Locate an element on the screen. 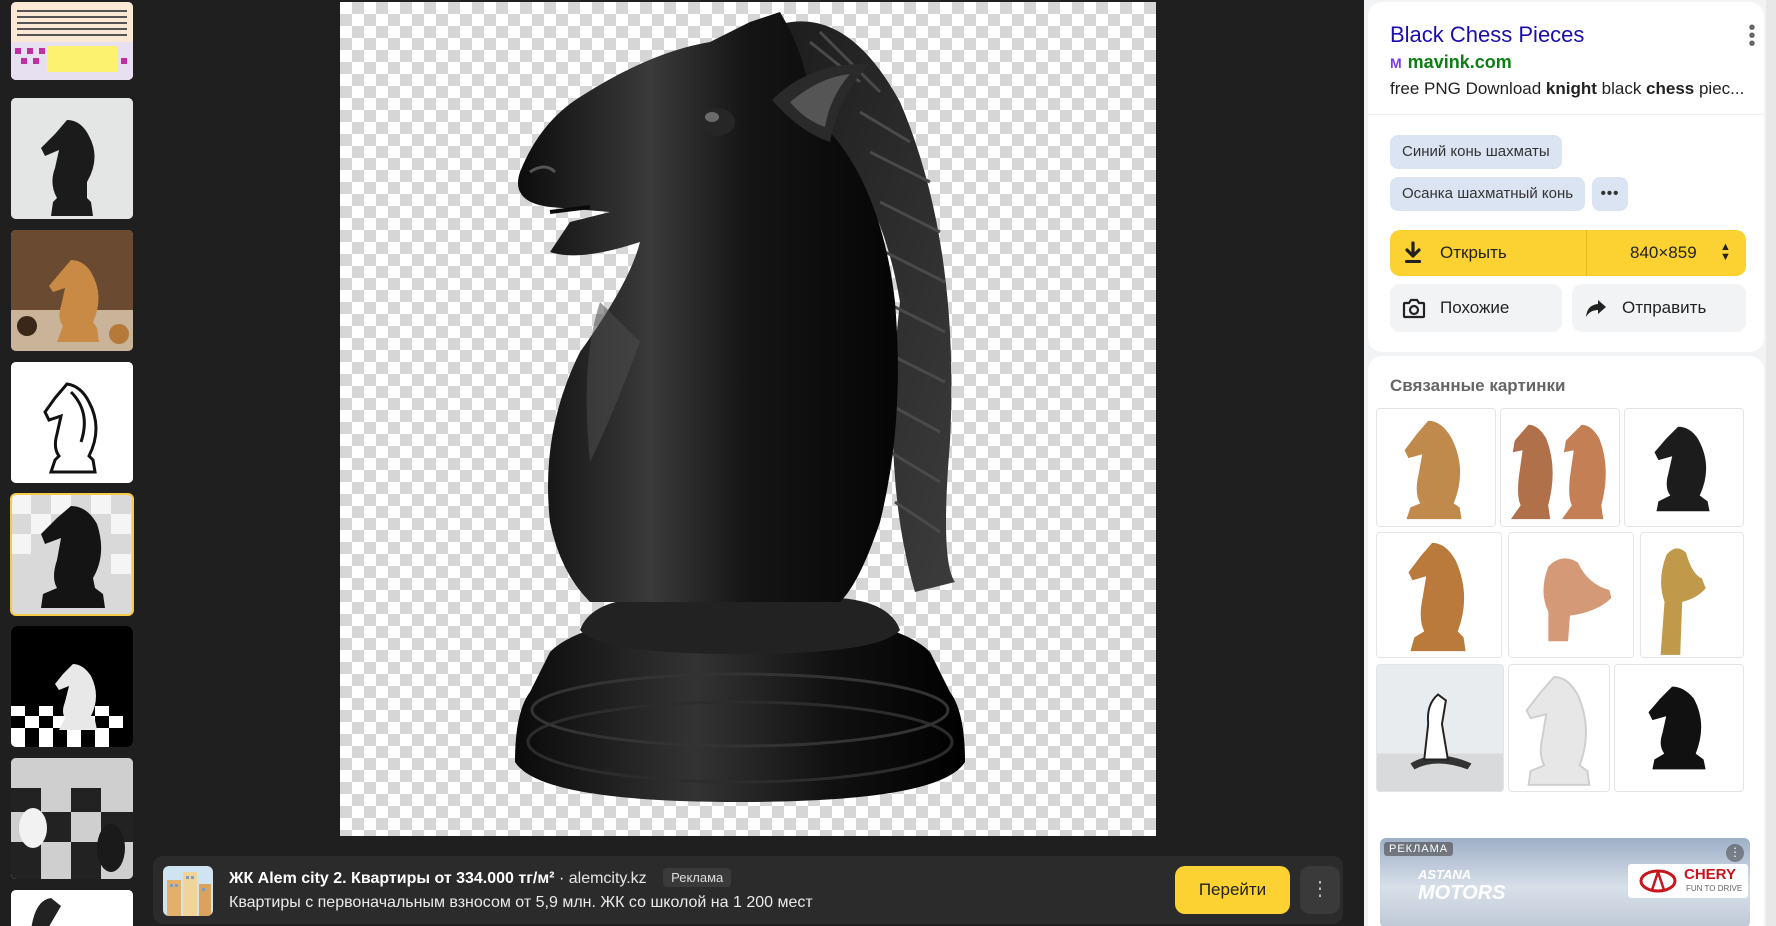  site-link: Mmavink.com is located at coordinates (1451, 62).